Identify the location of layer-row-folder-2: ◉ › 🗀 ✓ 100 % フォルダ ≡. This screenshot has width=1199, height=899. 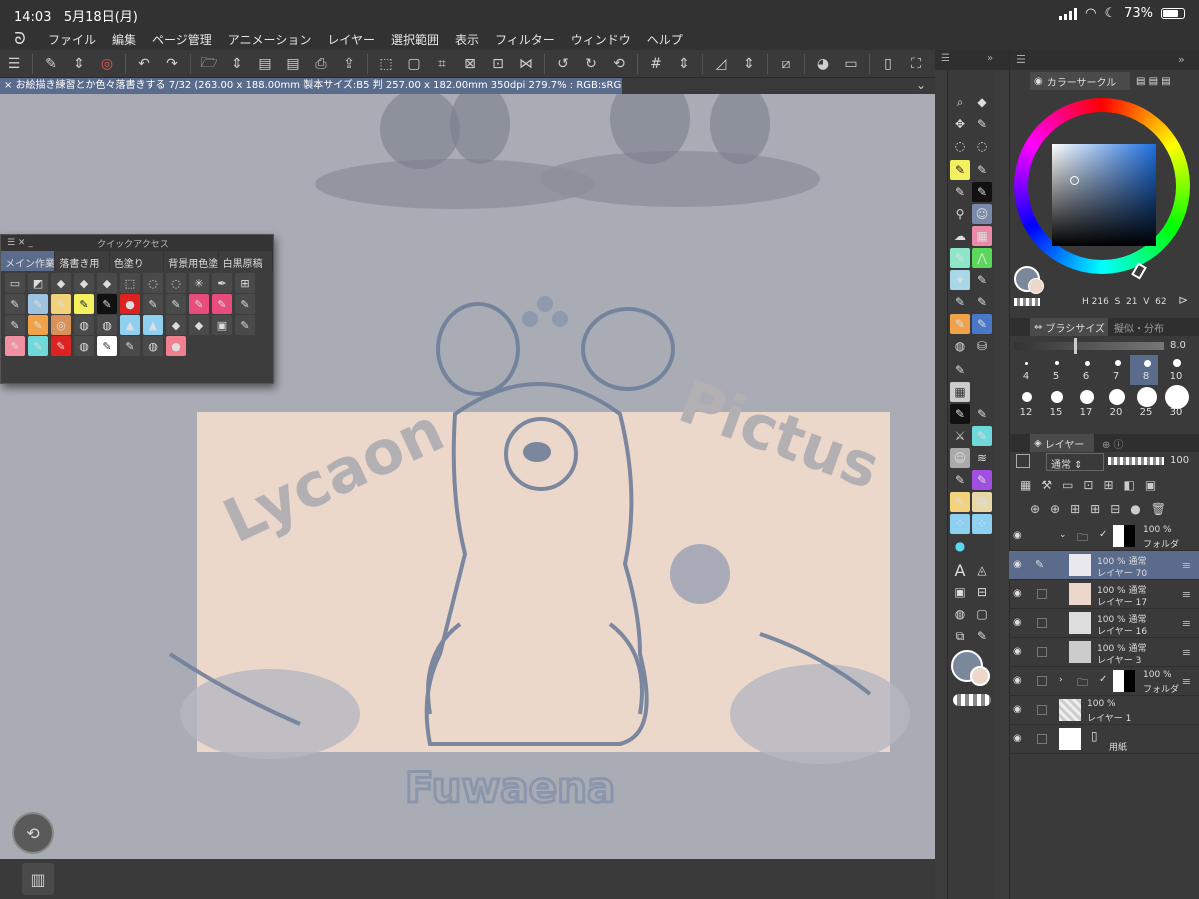
(1104, 681).